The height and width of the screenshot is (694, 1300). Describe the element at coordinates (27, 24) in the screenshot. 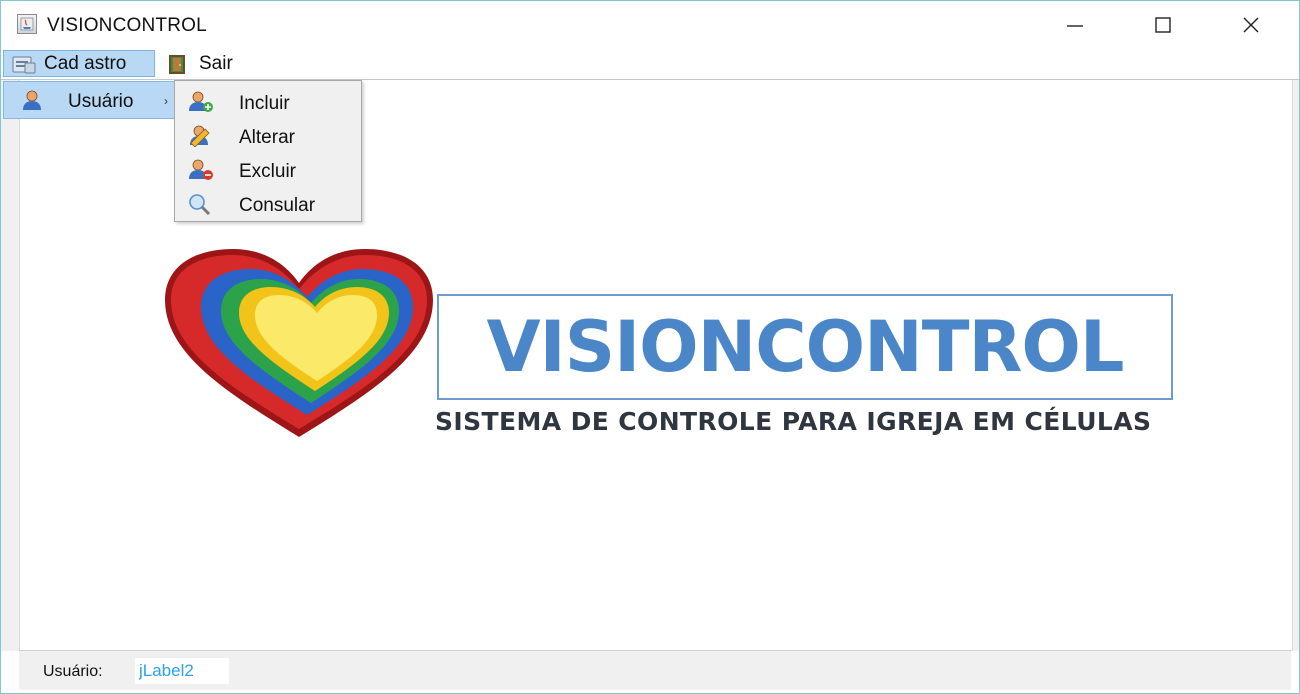

I see `java-app-icon` at that location.